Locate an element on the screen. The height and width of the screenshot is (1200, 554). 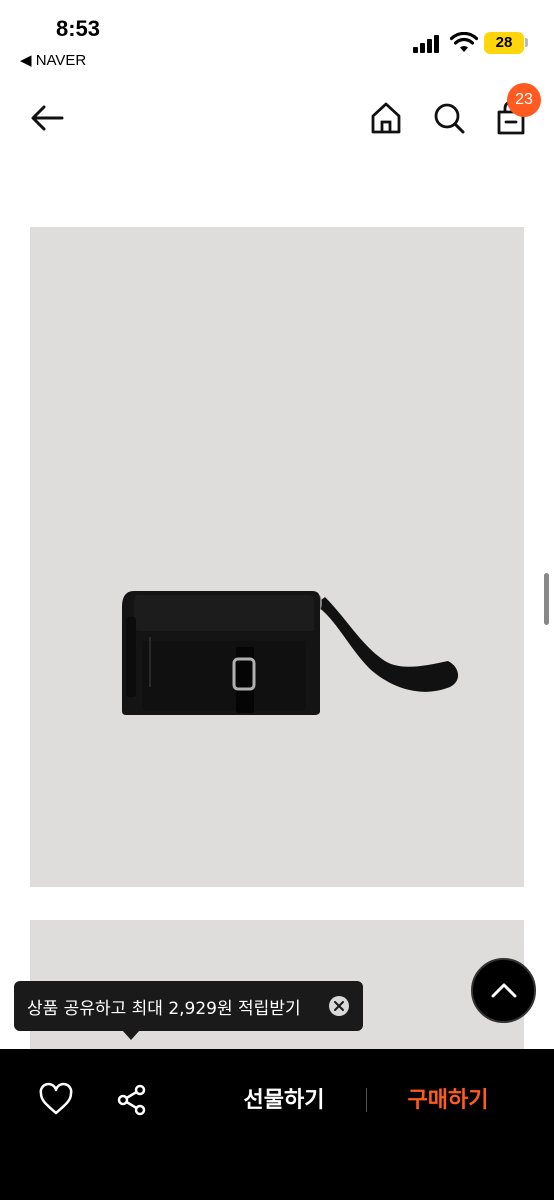
scroll-to-top-button is located at coordinates (503, 990).